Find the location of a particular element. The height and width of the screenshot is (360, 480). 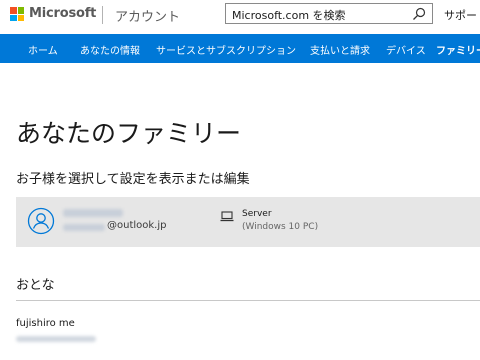

microsoft-logo-icon is located at coordinates (17, 14).